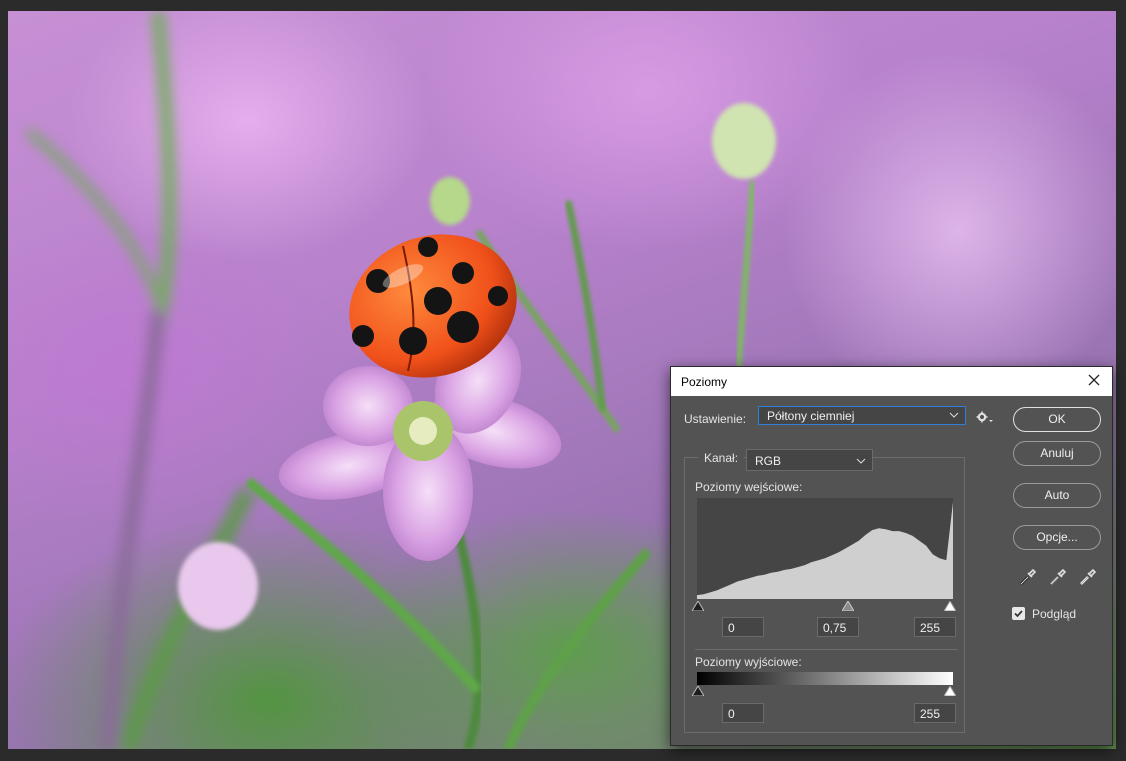 The height and width of the screenshot is (761, 1126). What do you see at coordinates (748, 662) in the screenshot?
I see `output-levels-label: Poziomy wyjściowe:` at bounding box center [748, 662].